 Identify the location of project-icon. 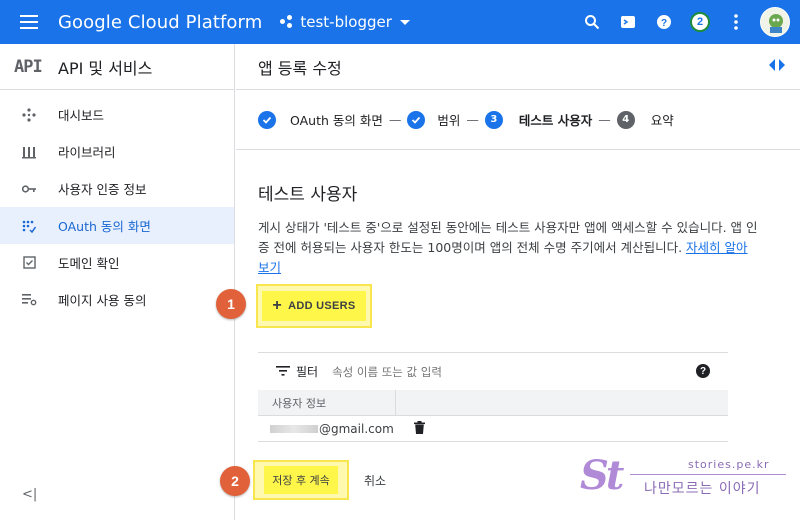
(287, 22).